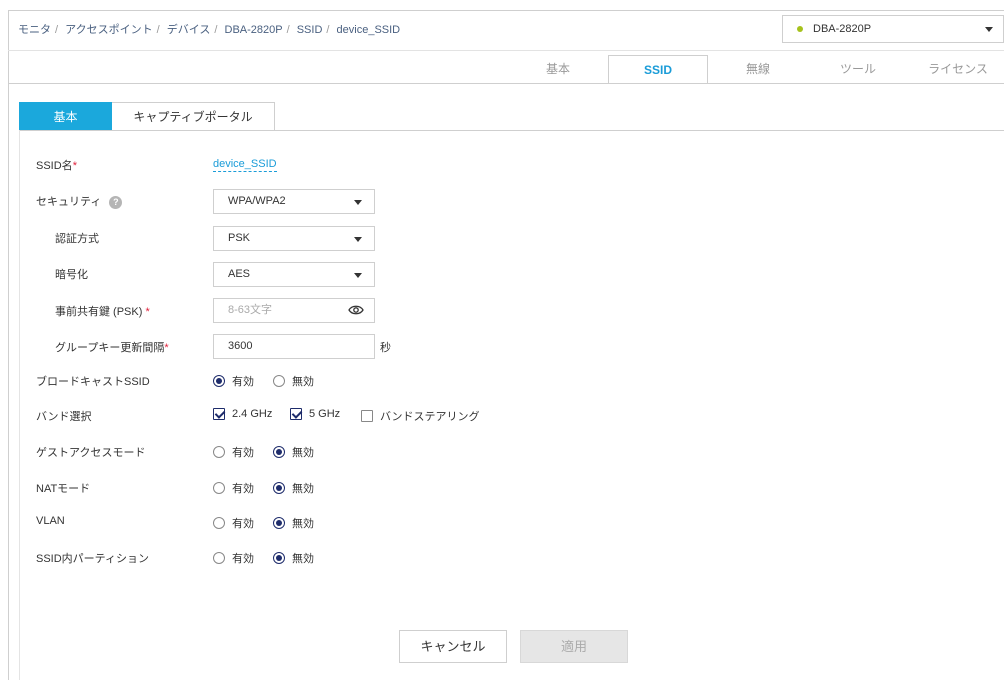 The width and height of the screenshot is (1004, 680). I want to click on breadcrumb-access-point: アクセスポイント, so click(108, 30).